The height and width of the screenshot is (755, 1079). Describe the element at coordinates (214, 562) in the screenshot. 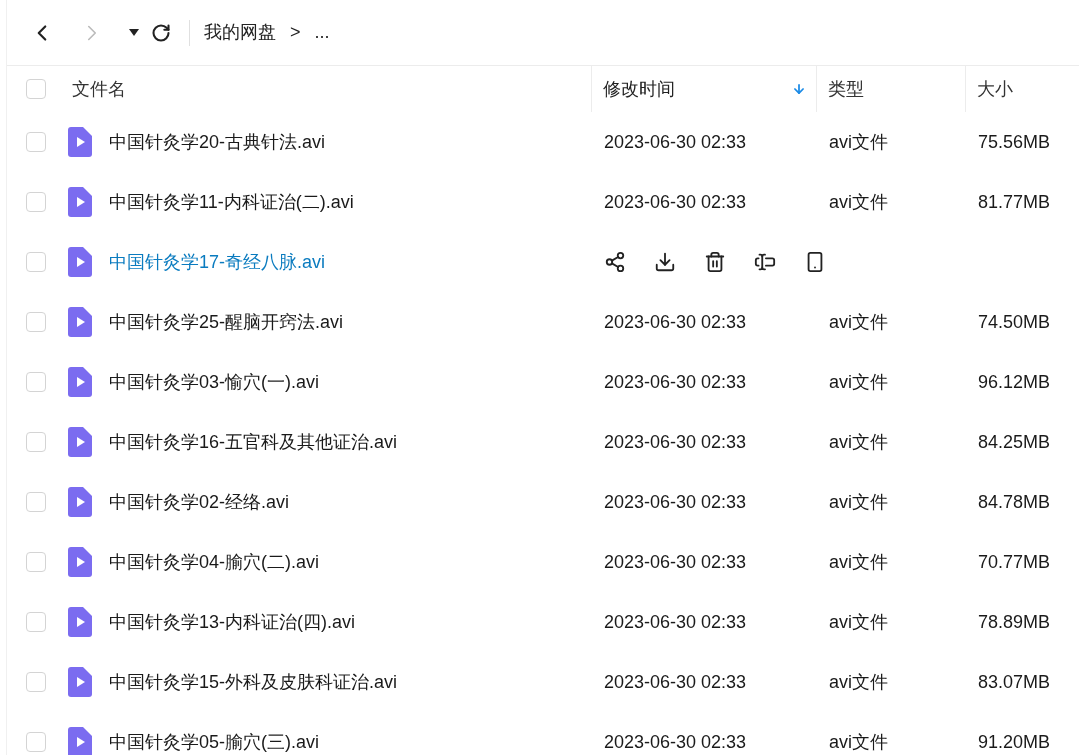

I see `file-name: 中国针灸学04-腧穴(二).avi` at that location.